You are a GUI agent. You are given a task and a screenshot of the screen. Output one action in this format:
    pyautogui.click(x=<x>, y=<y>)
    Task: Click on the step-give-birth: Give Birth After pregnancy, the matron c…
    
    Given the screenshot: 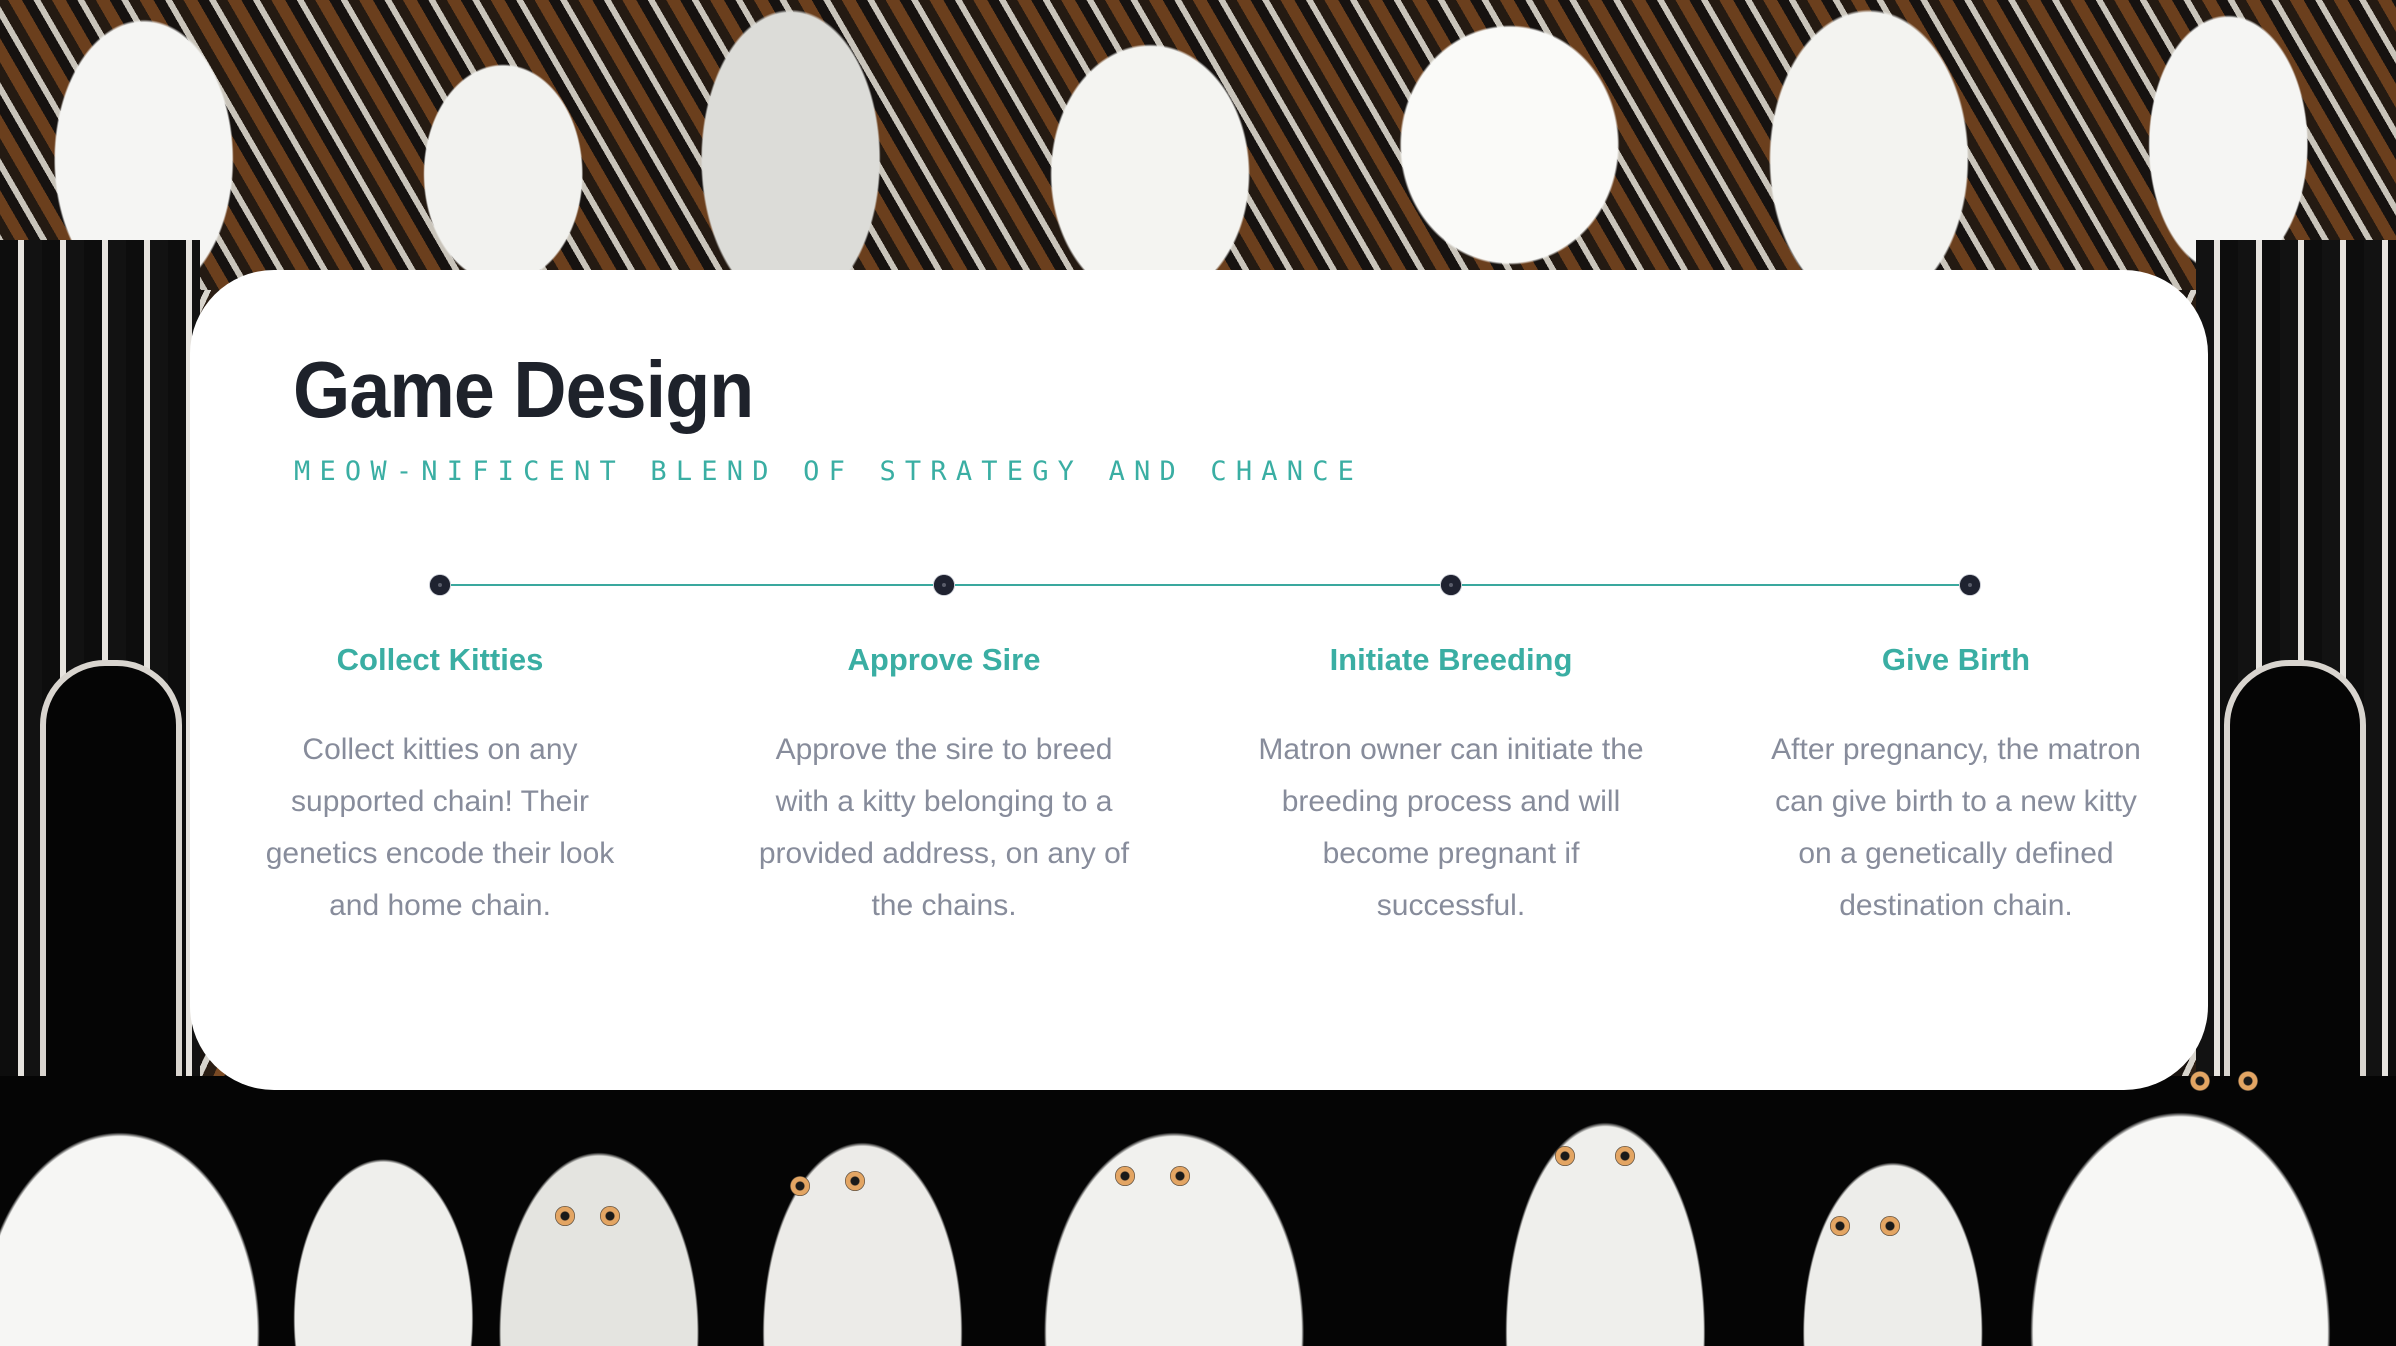 What is the action you would take?
    pyautogui.click(x=1956, y=785)
    